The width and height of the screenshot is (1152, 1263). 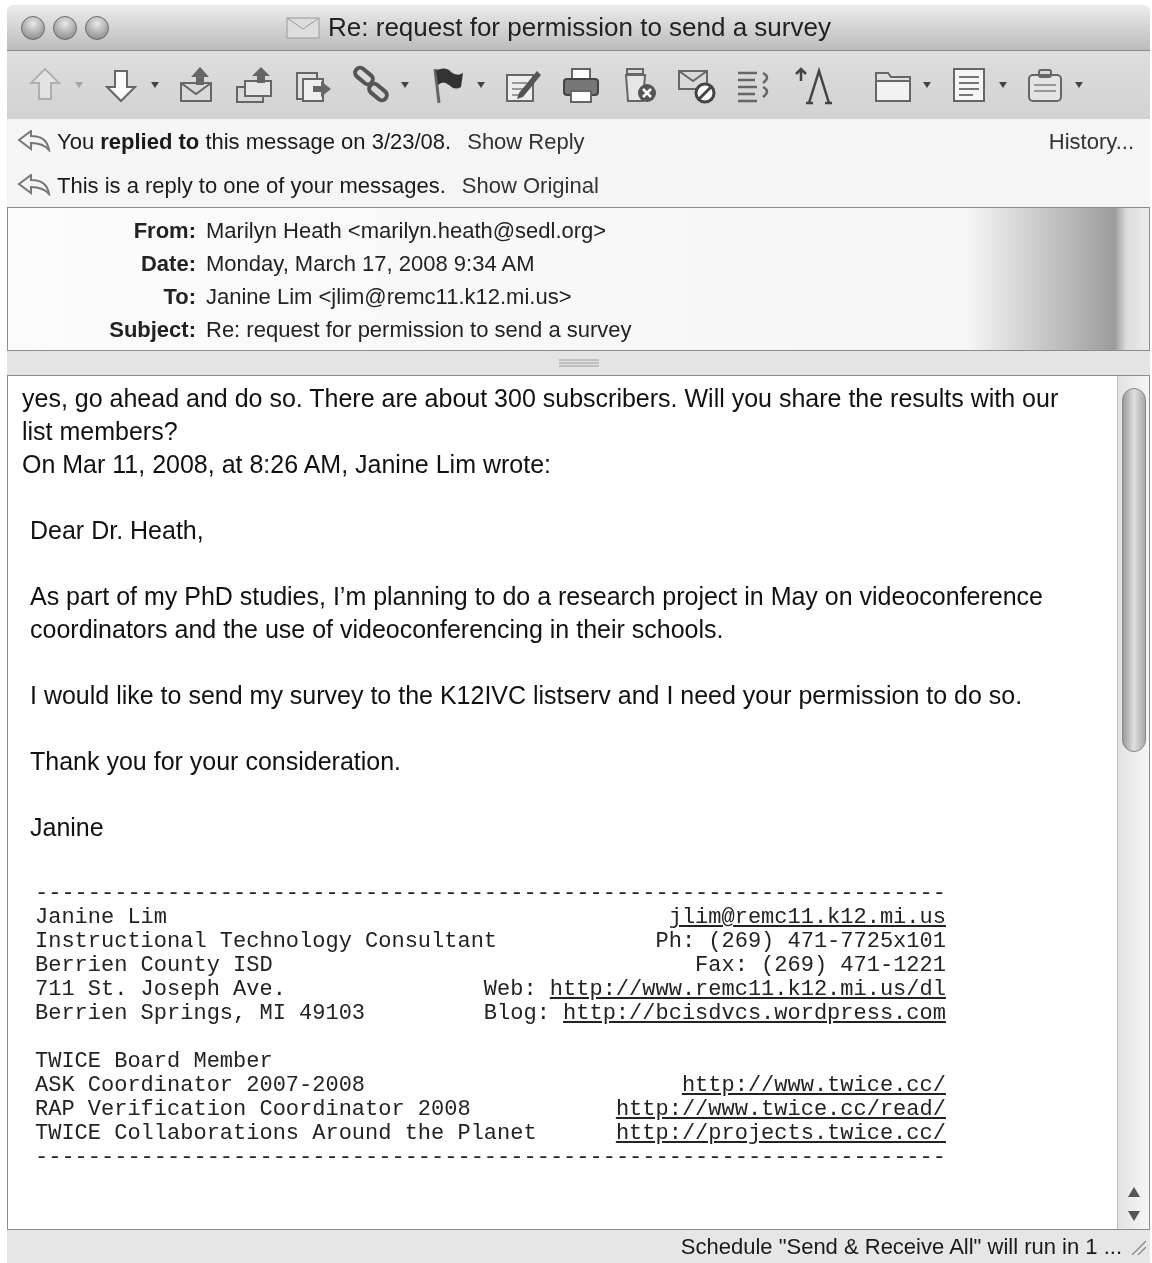 I want to click on signature-link: jlim@remc11.k12.mi.us, so click(x=807, y=918).